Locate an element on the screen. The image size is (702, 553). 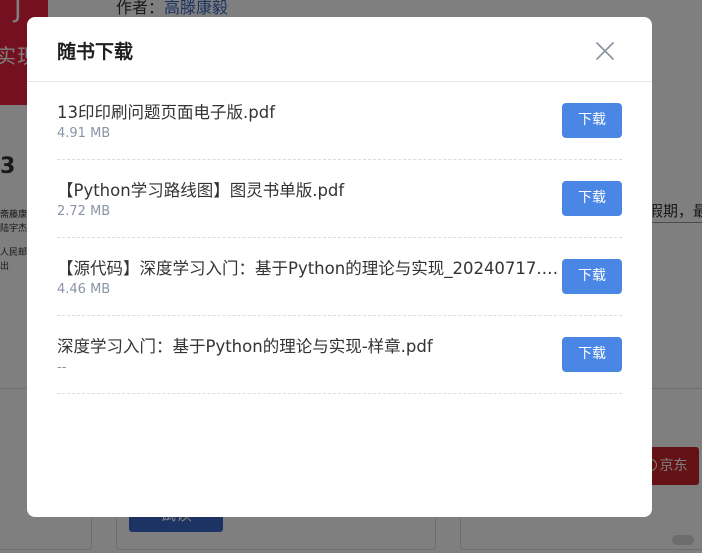
file-item: 13印印刷问题页面电子版.pdf 4.91 MB 下载 is located at coordinates (339, 121).